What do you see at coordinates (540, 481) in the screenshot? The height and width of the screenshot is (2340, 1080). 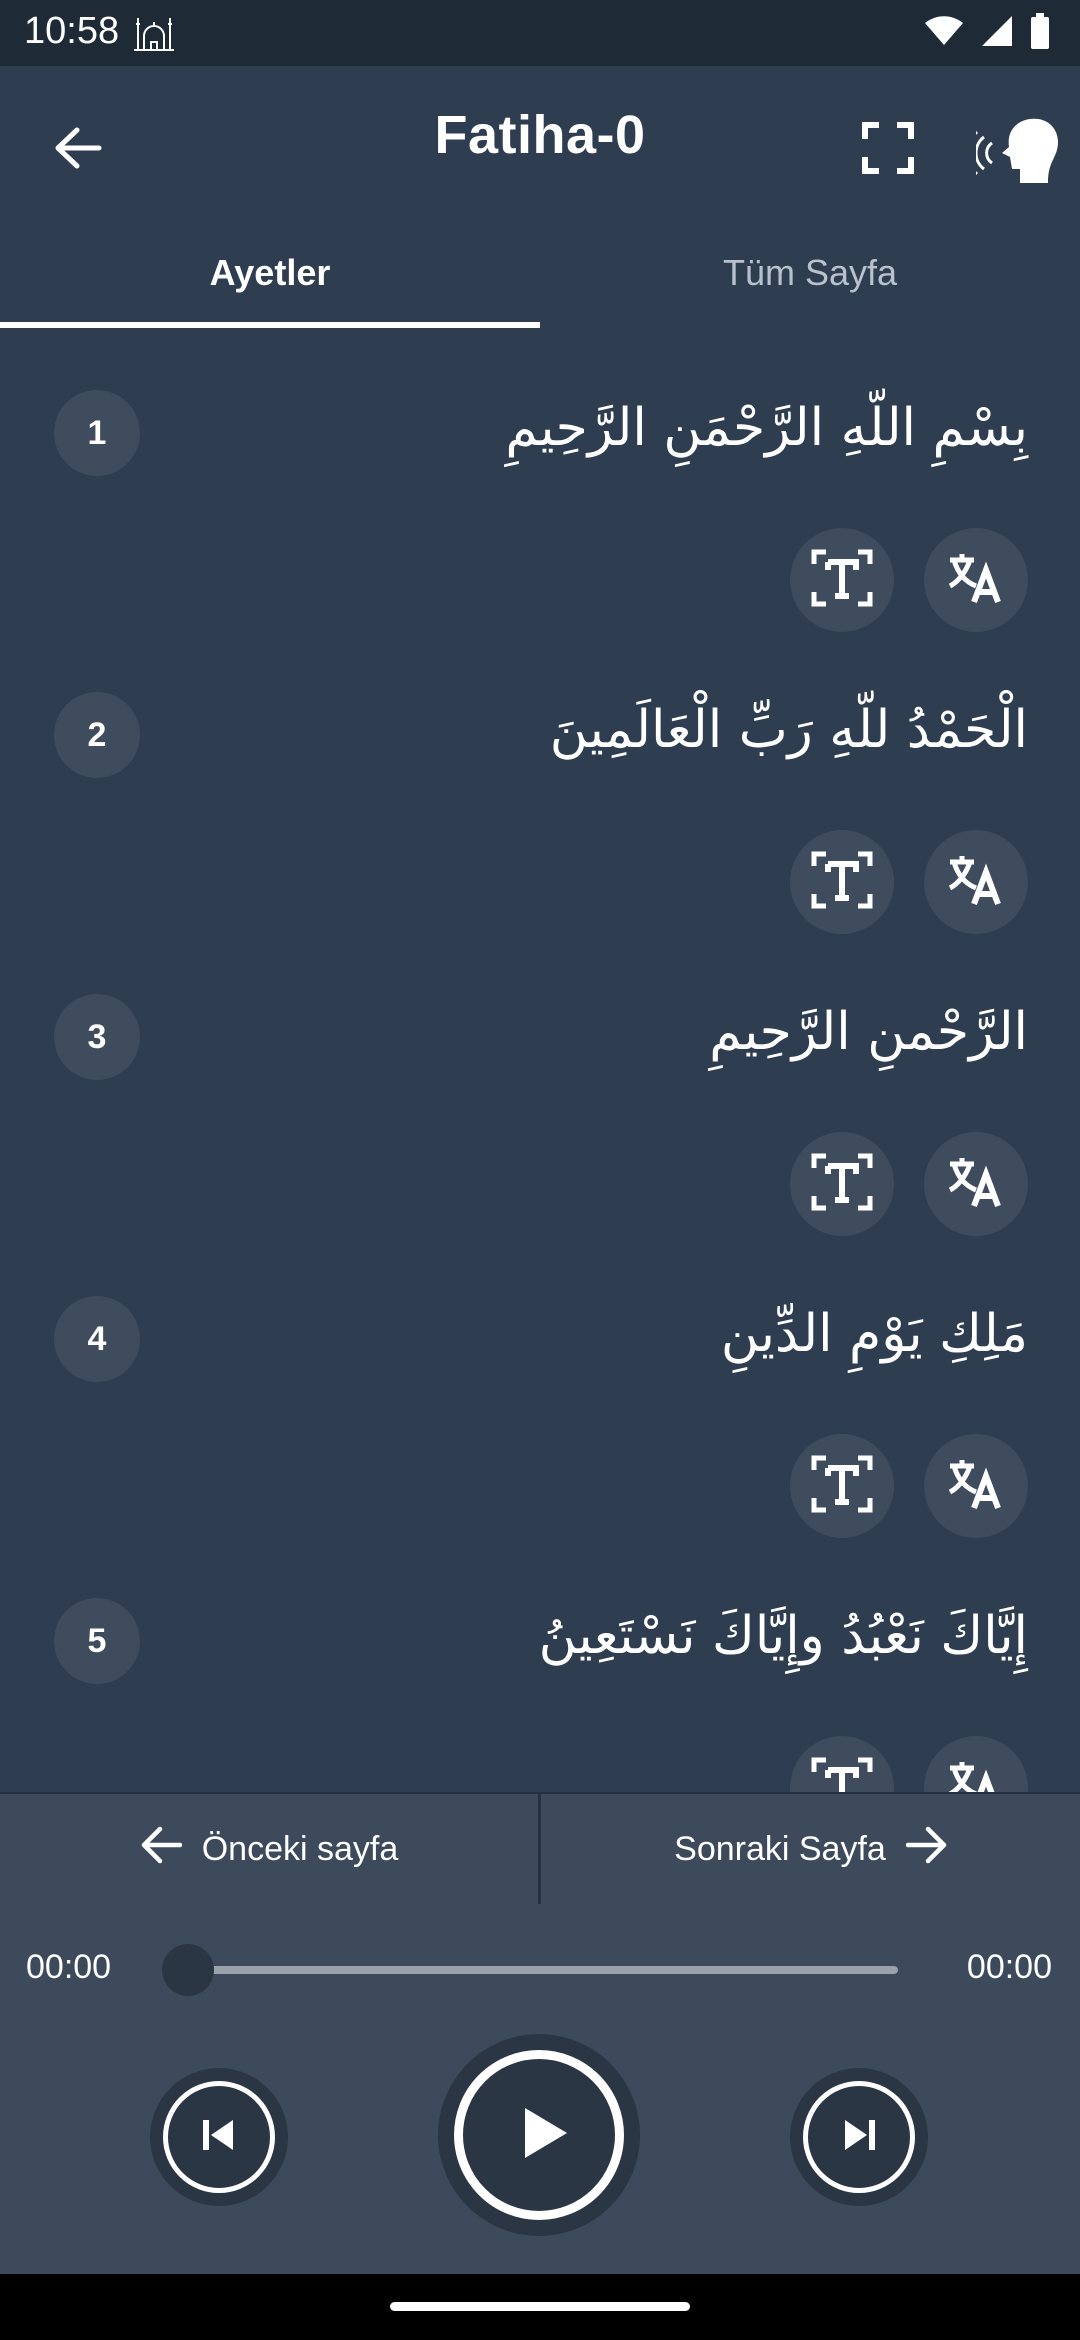 I see `verse-item: 1 بِسْمِ اللّهِ الرَّحْمَنِ الرَّحِيمِ` at bounding box center [540, 481].